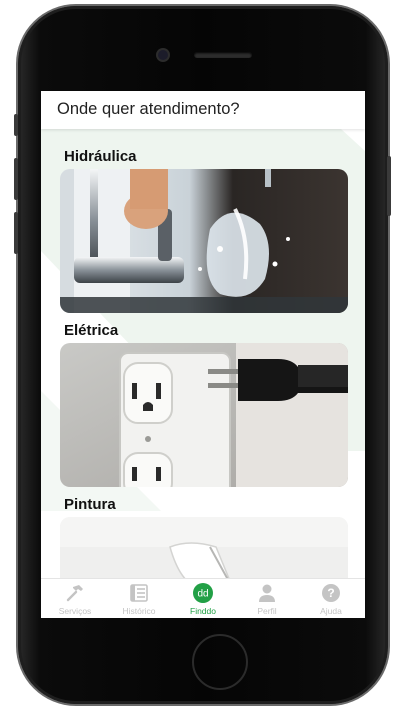 The height and width of the screenshot is (711, 409). I want to click on tab-servicos: Serviços, so click(75, 598).